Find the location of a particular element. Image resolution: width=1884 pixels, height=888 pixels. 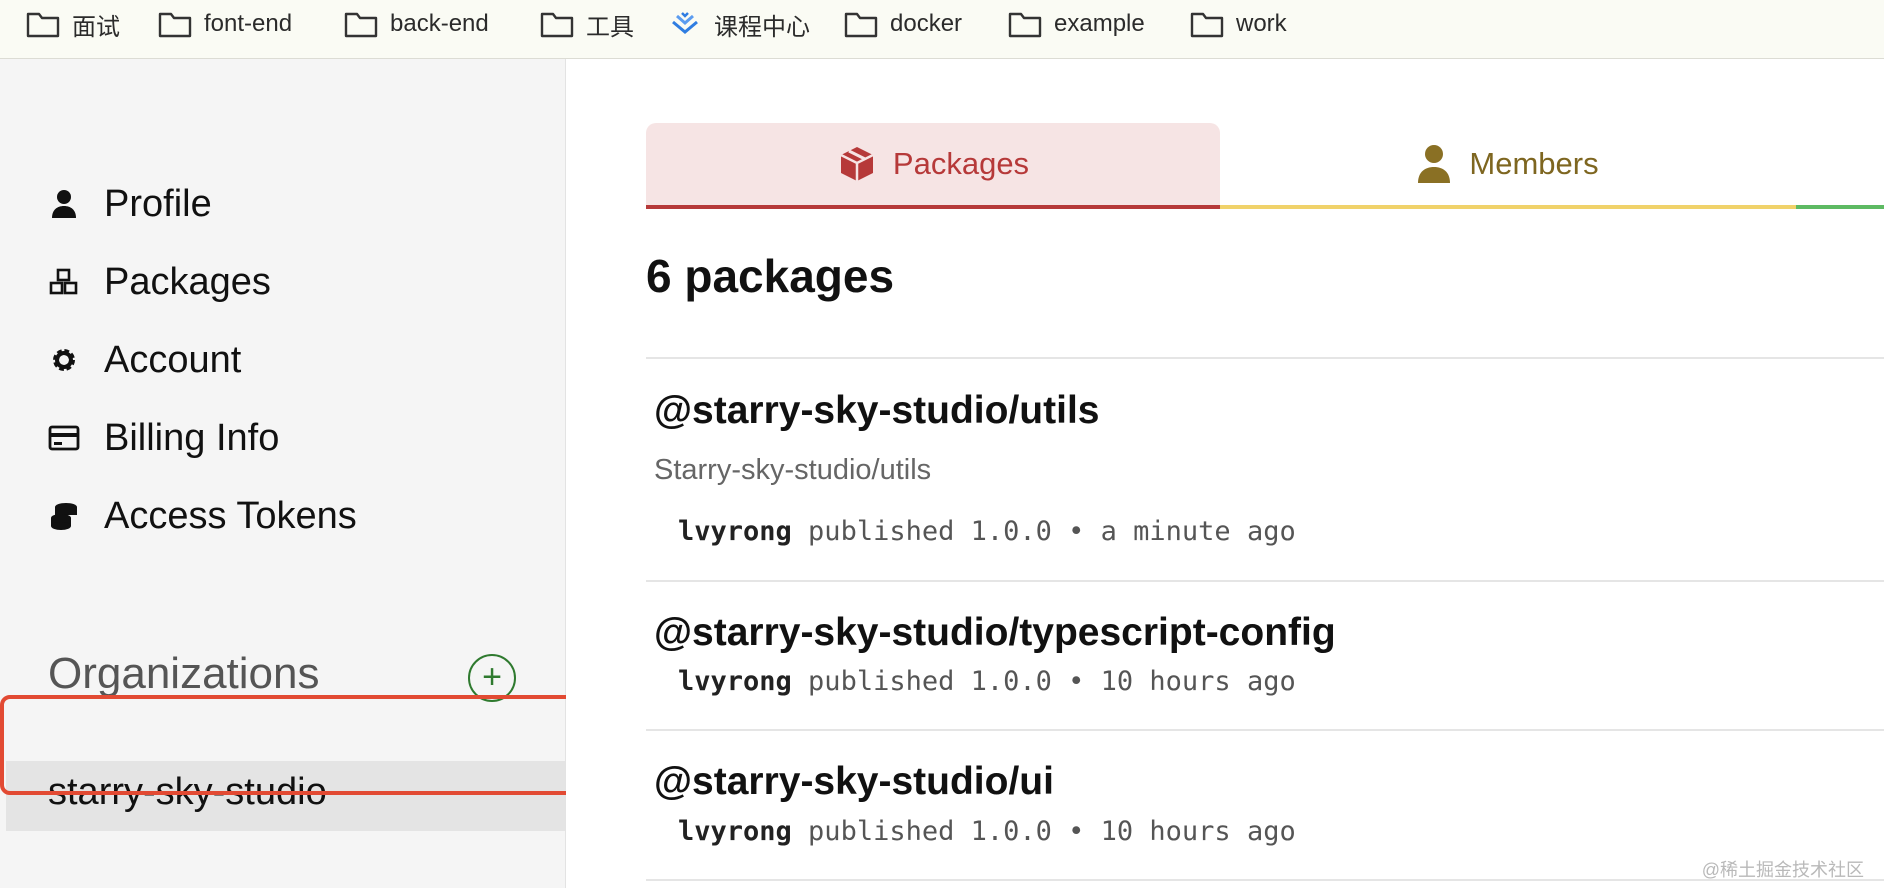

bookmark-example: example is located at coordinates (1076, 24).